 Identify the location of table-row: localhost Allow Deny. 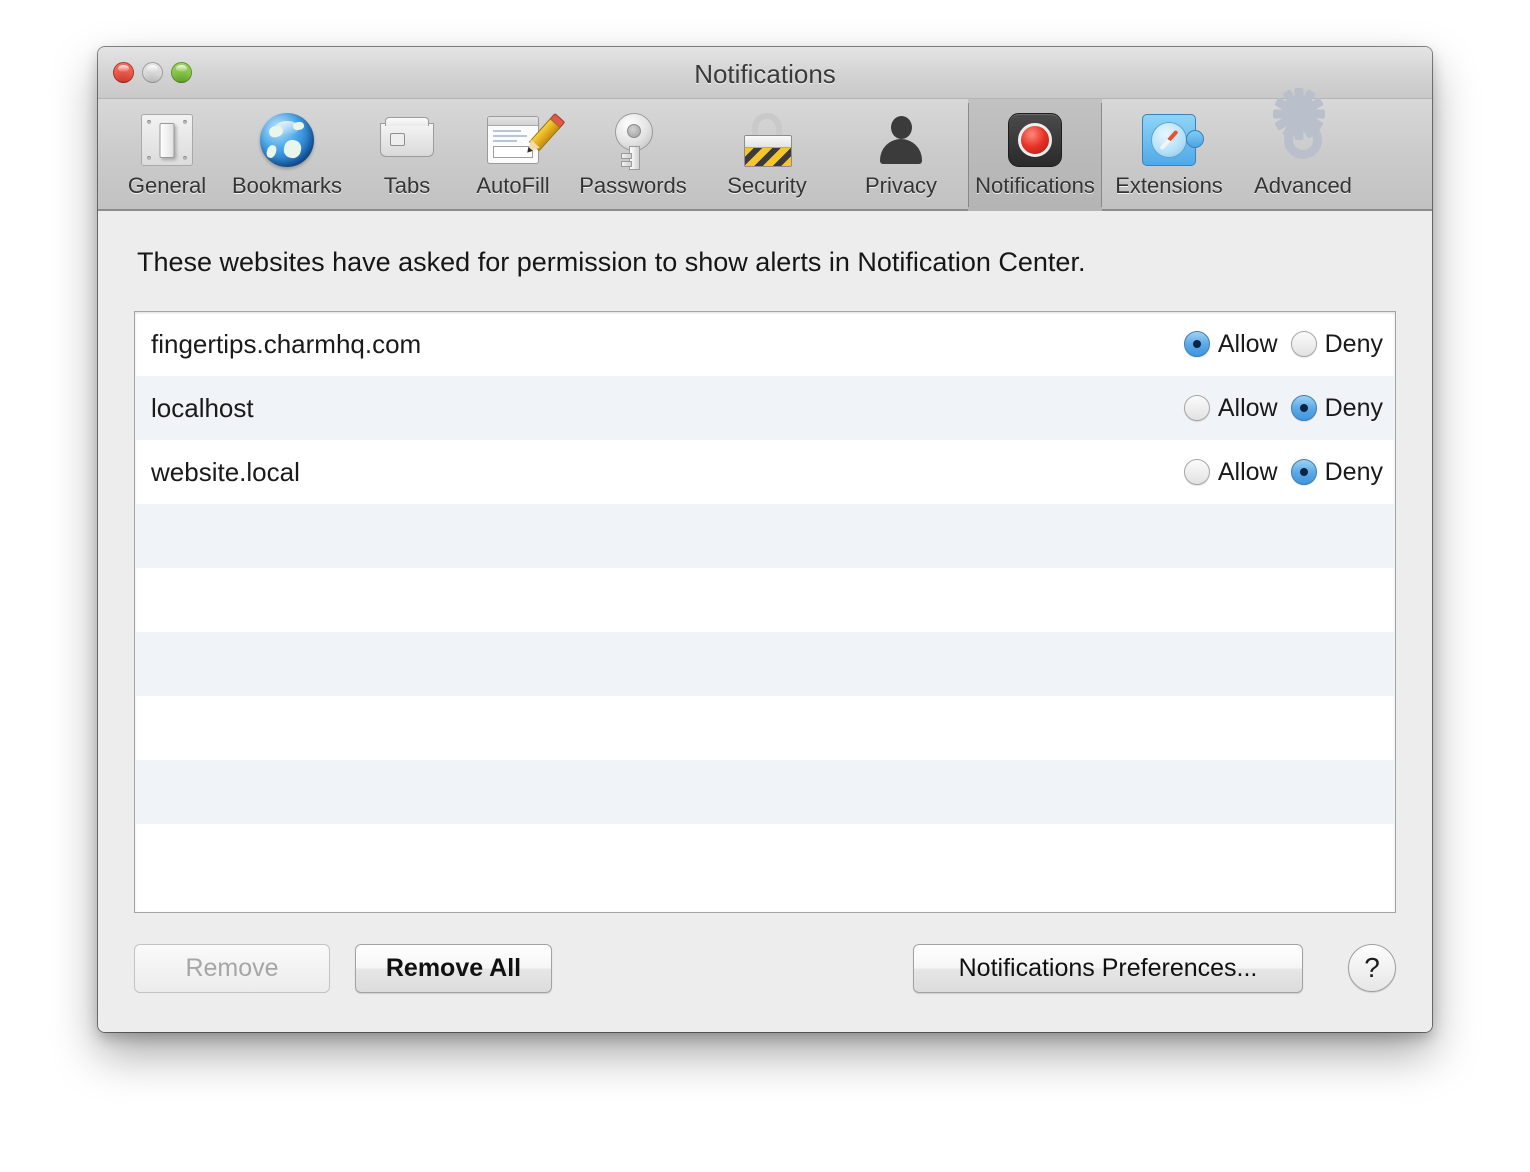
(765, 408).